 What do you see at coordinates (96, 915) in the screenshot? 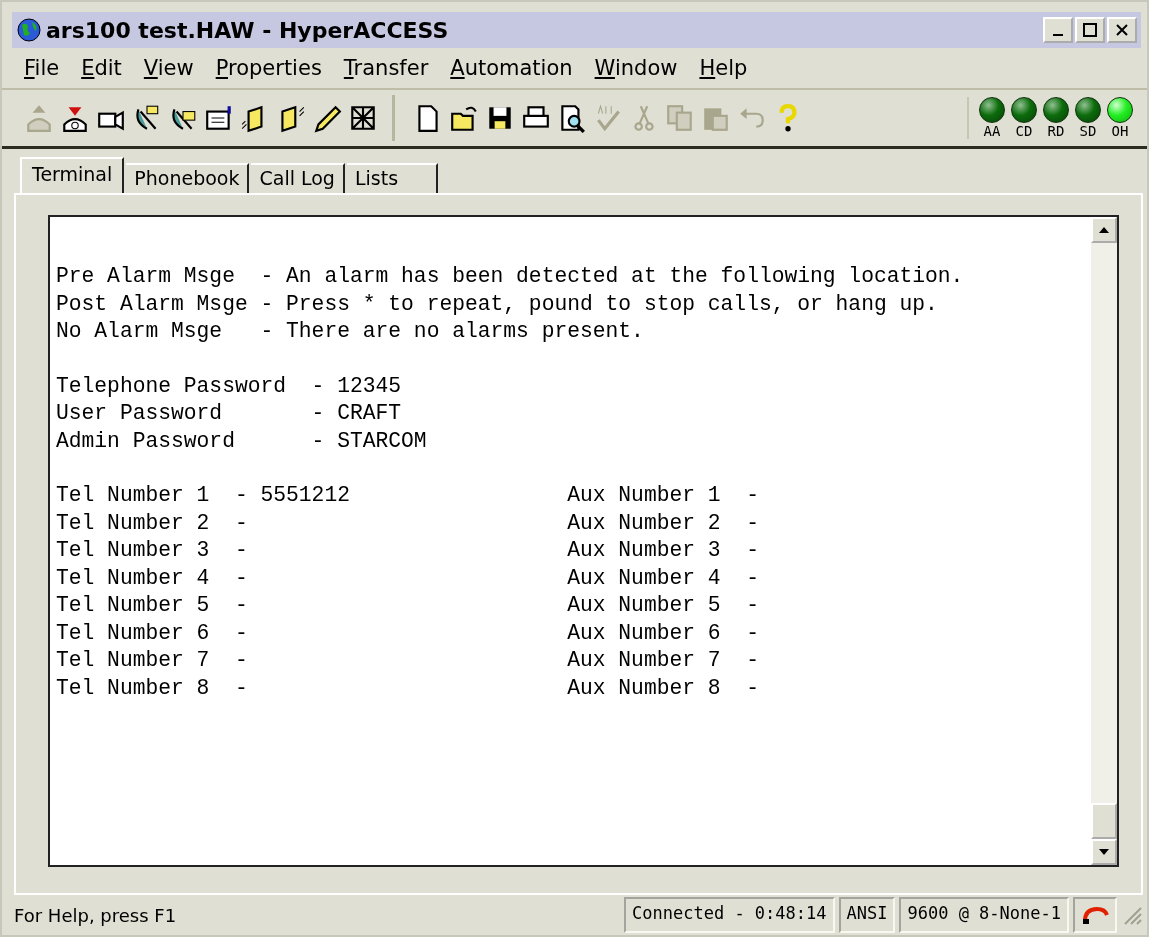
I see `help-hint: For Help, press F1` at bounding box center [96, 915].